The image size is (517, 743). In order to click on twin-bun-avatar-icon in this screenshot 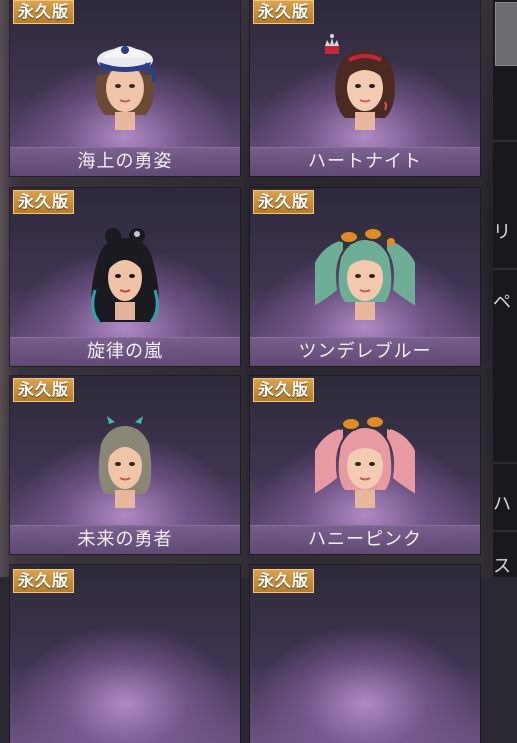, I will do `click(125, 275)`.